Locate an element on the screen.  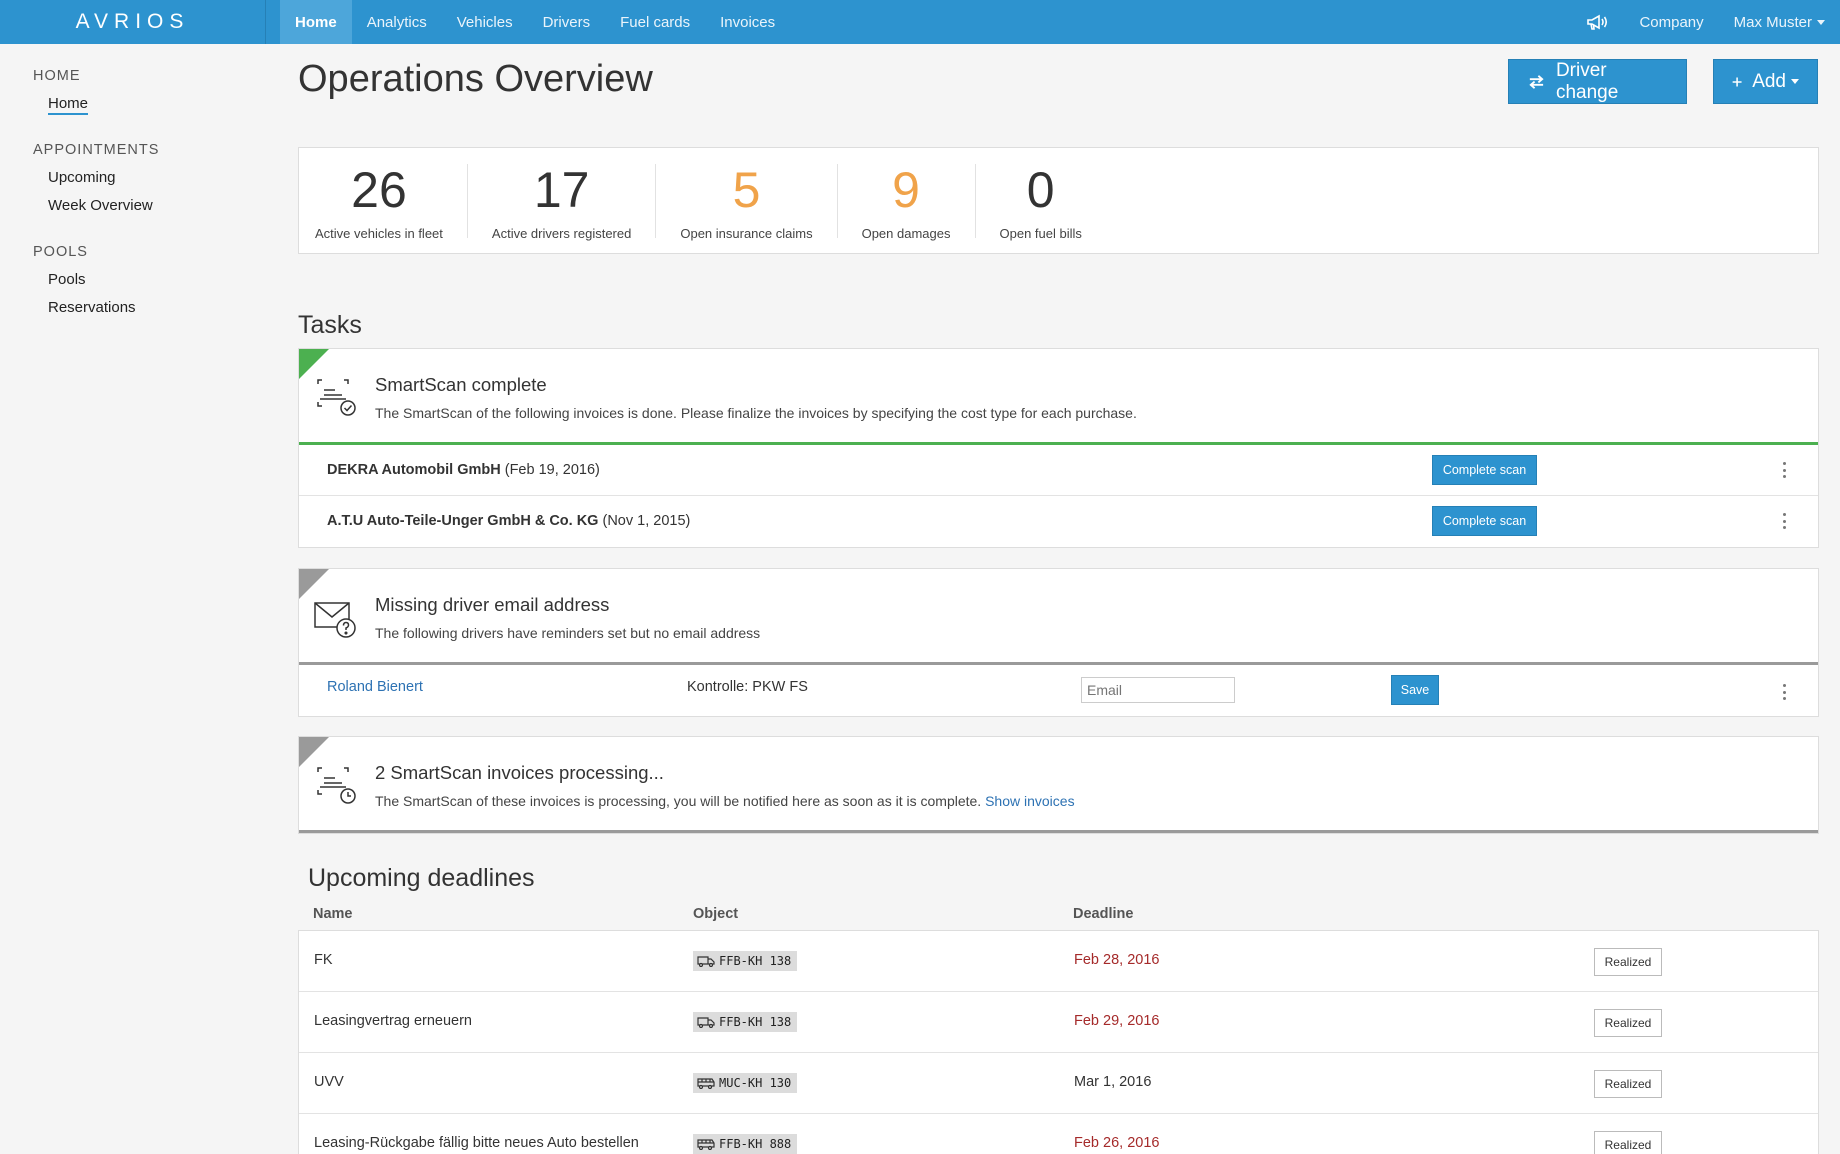
stat-insurance-claims: 5 Open insurance claims is located at coordinates (747, 201).